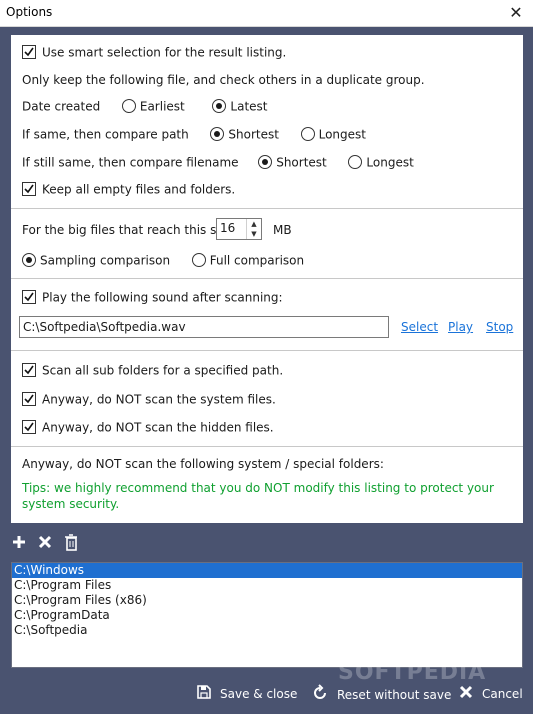  Describe the element at coordinates (130, 162) in the screenshot. I see `compare-filename-label: If still same, then compare filename` at that location.